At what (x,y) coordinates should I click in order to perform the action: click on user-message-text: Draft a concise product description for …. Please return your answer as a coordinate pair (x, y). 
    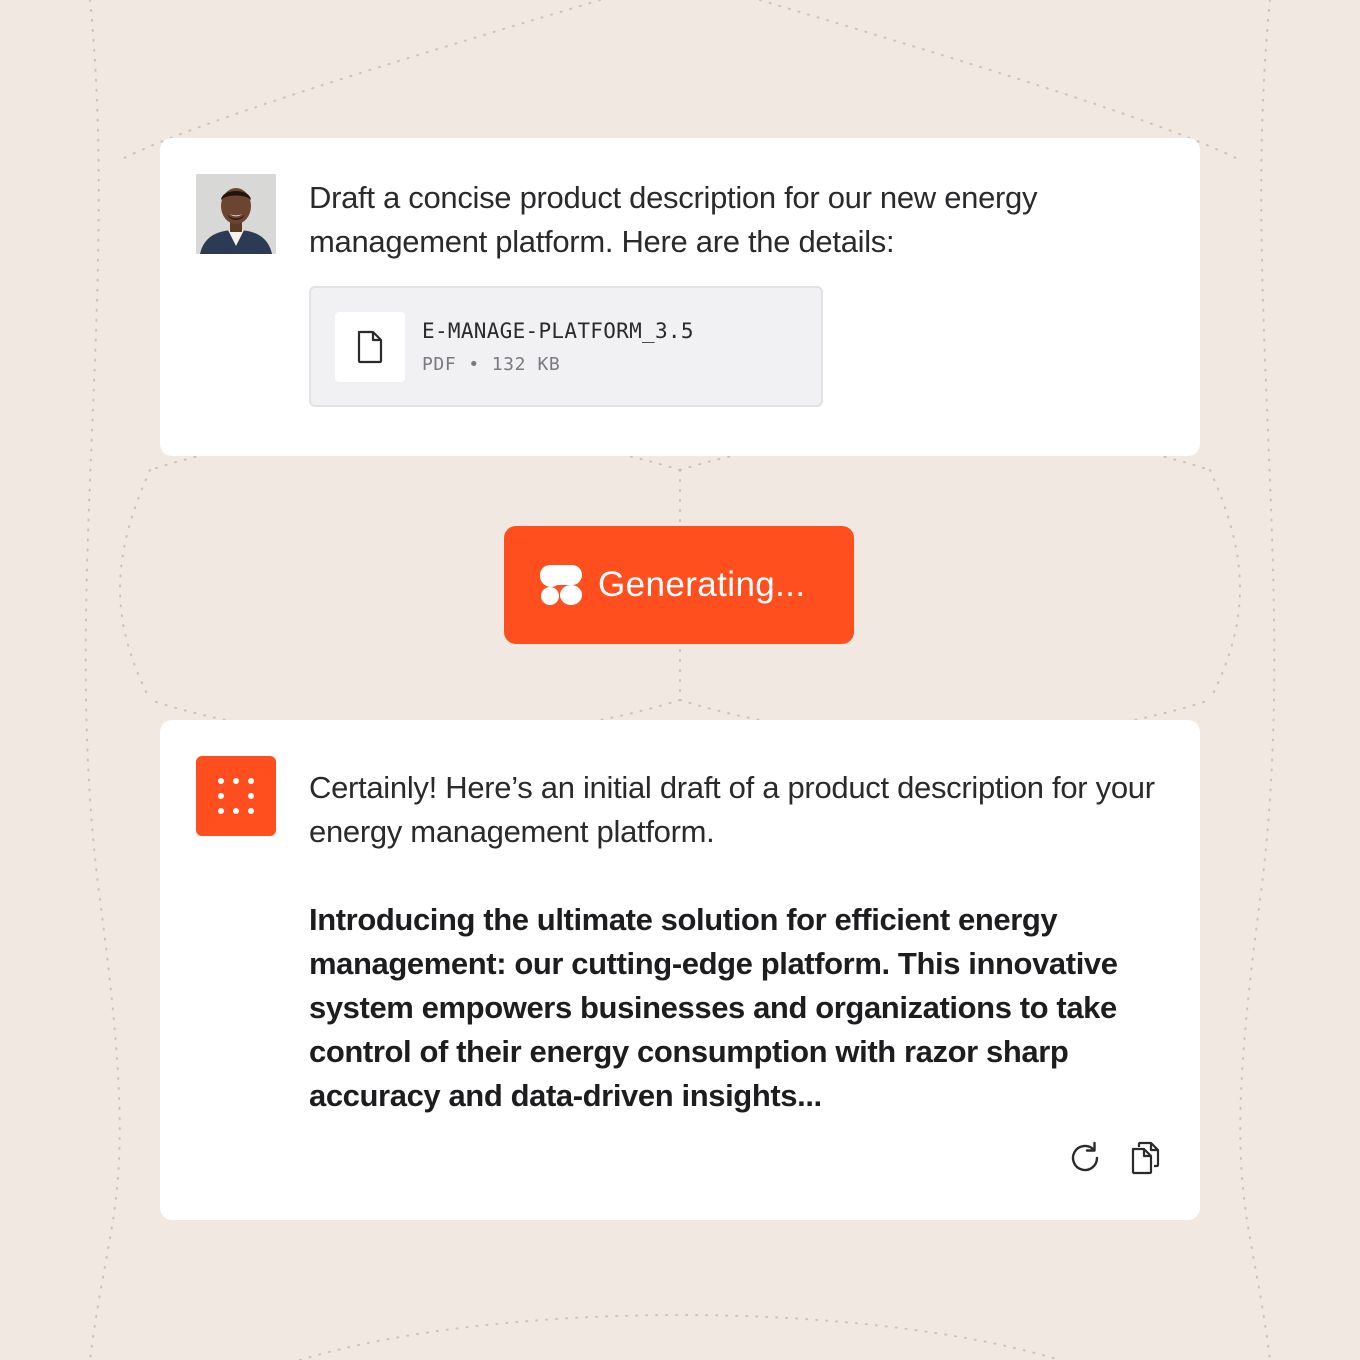
    Looking at the image, I should click on (673, 219).